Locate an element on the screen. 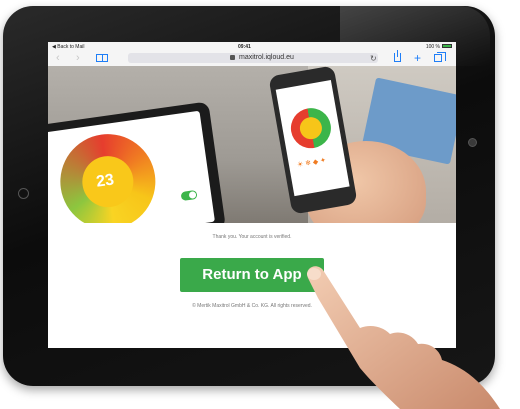 The image size is (520, 409). share-icon is located at coordinates (397, 56).